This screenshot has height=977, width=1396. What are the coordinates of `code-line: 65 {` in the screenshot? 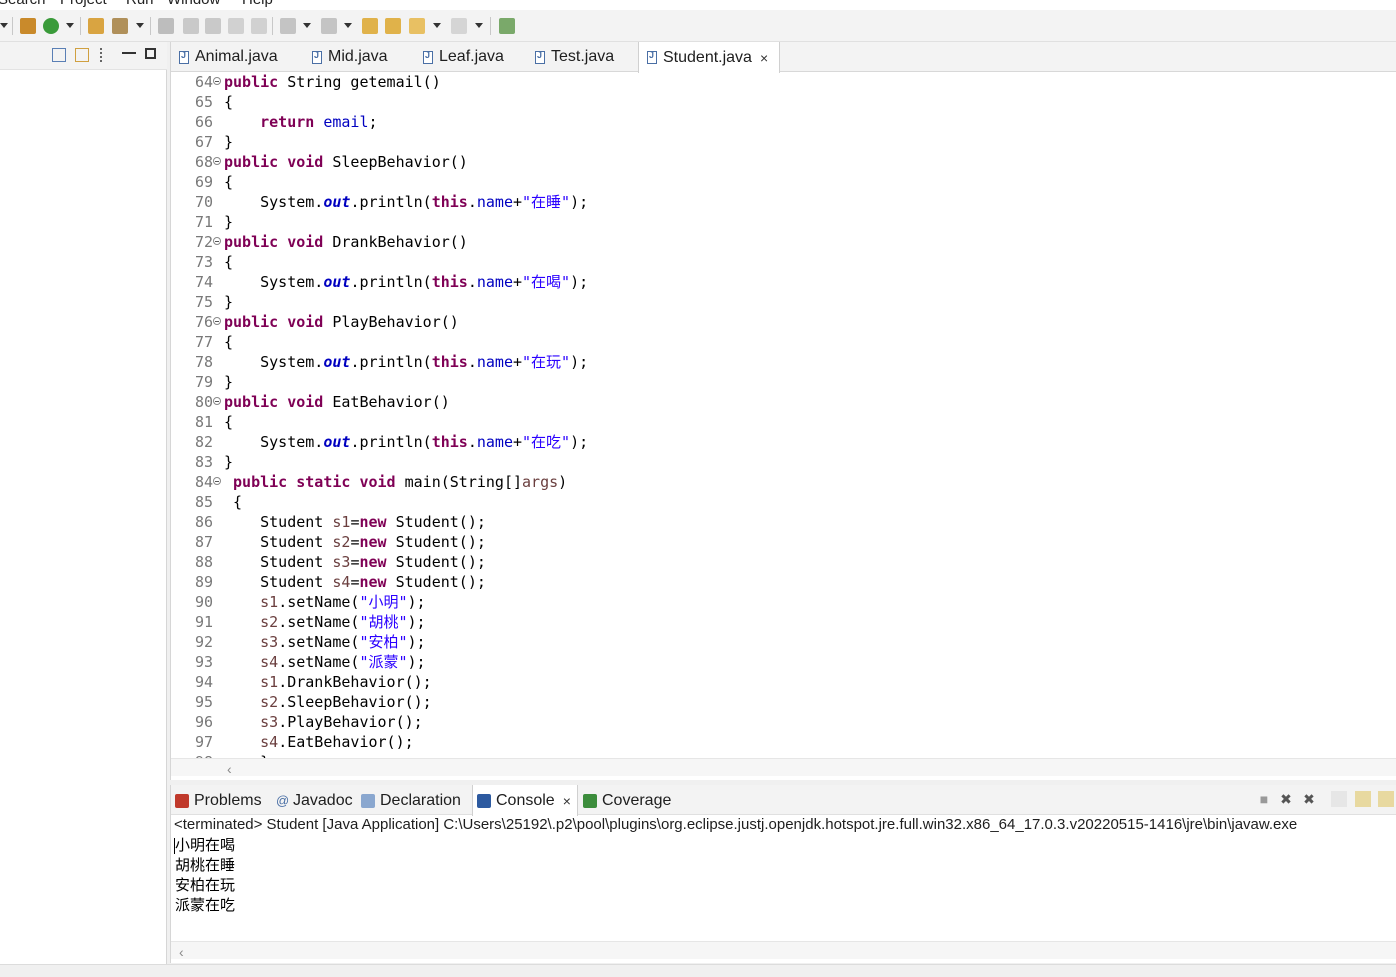 It's located at (783, 102).